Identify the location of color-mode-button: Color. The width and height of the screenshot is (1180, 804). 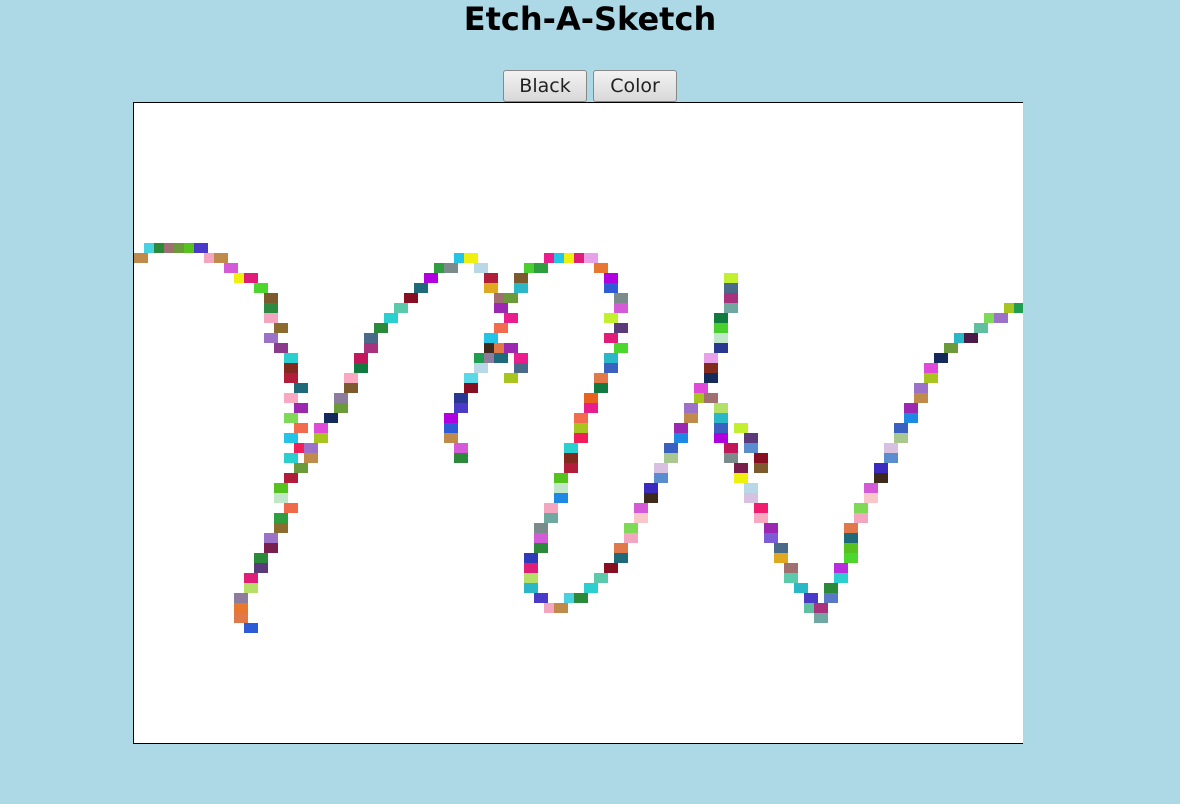
(635, 86).